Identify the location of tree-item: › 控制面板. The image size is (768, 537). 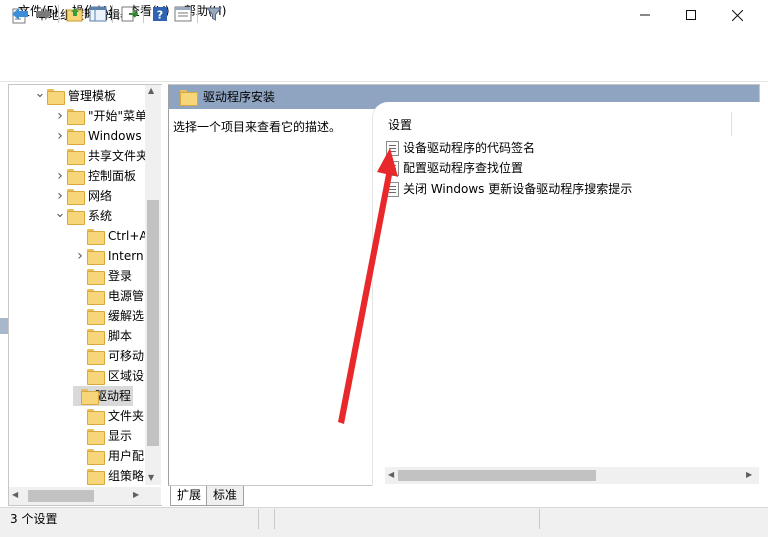
(94, 176).